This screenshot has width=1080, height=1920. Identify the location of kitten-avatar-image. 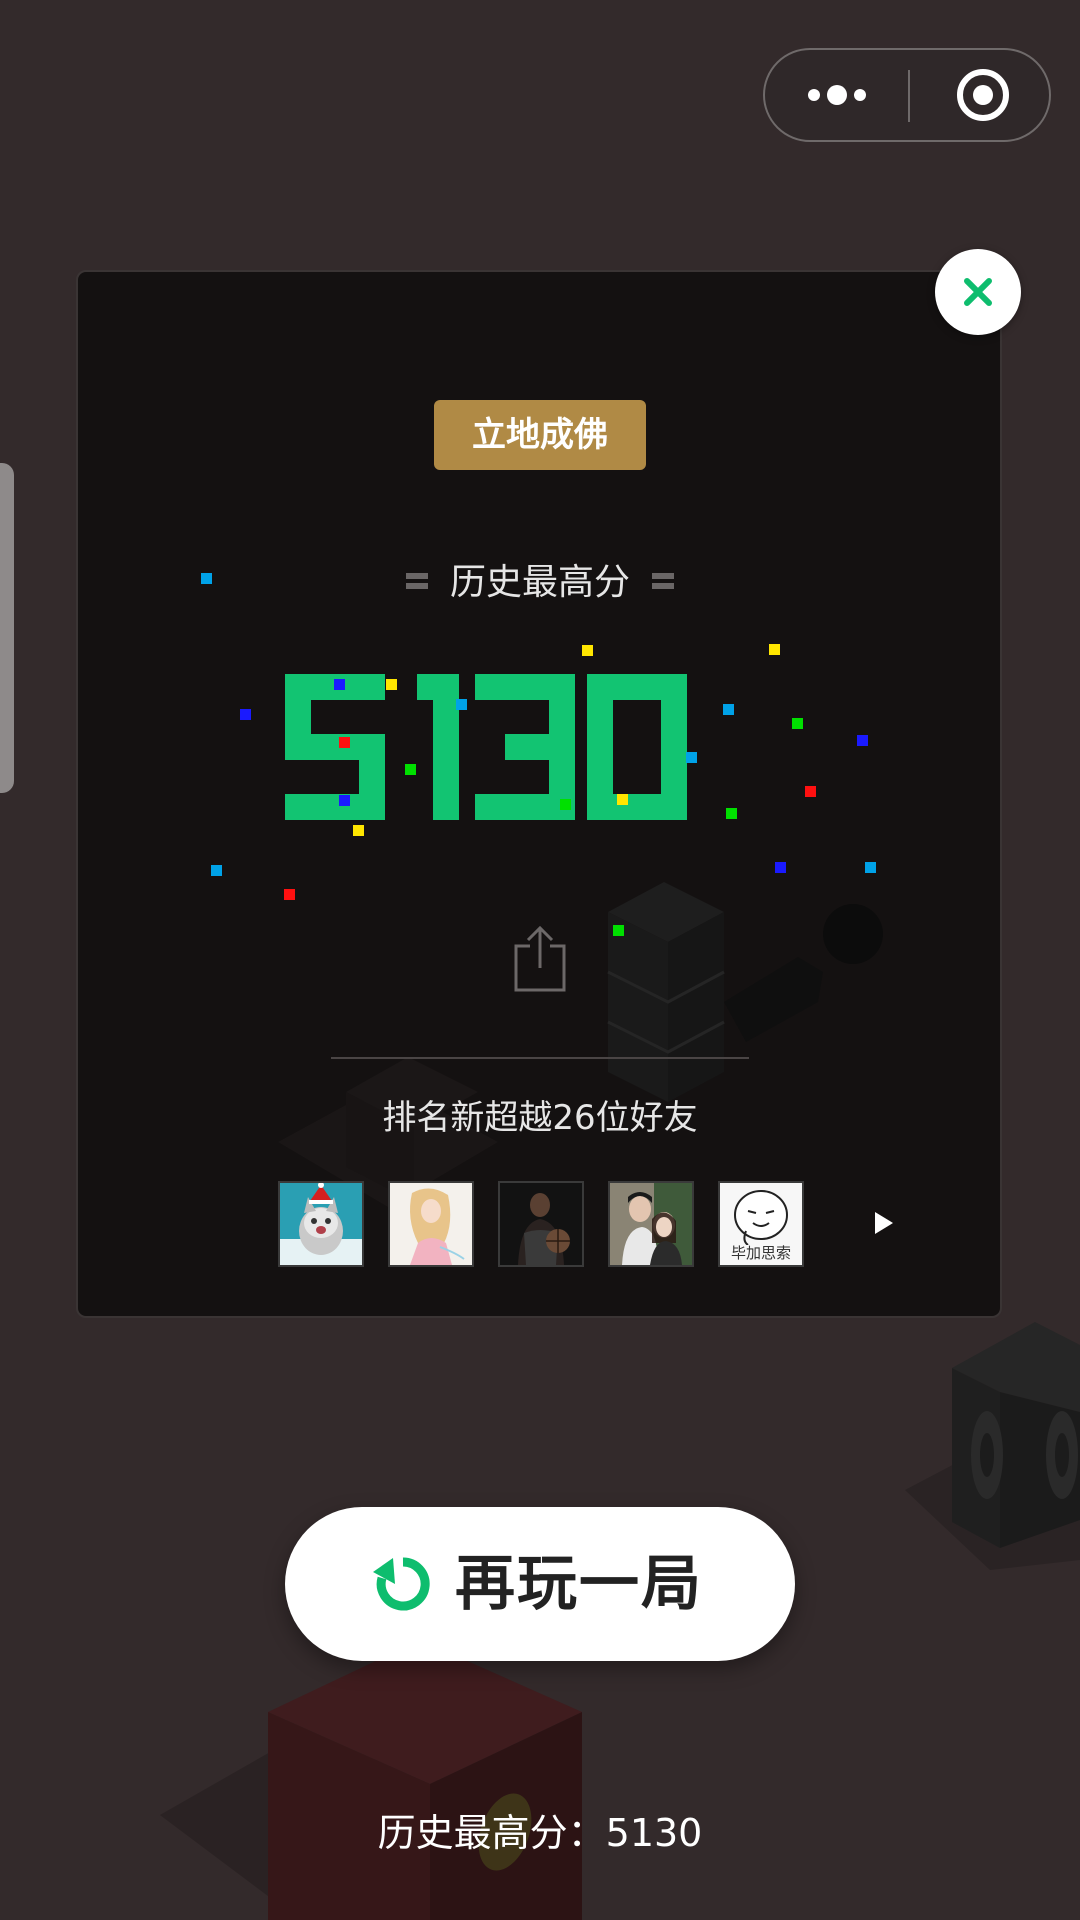
(321, 1224).